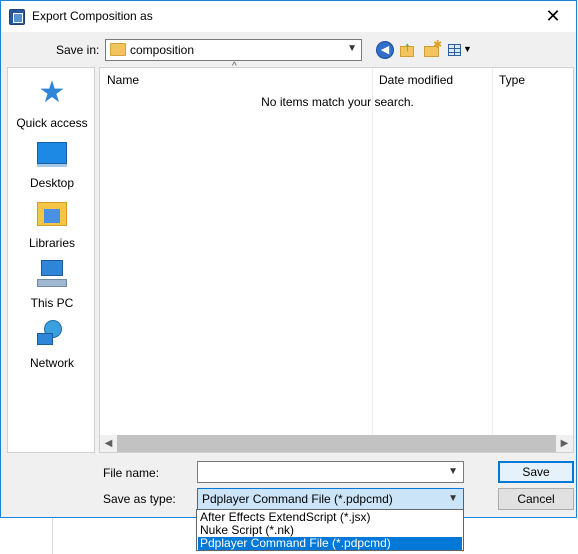 The image size is (578, 554). What do you see at coordinates (297, 499) in the screenshot?
I see `save-as-type-value: Pdplayer Command File (*.pdpcmd)` at bounding box center [297, 499].